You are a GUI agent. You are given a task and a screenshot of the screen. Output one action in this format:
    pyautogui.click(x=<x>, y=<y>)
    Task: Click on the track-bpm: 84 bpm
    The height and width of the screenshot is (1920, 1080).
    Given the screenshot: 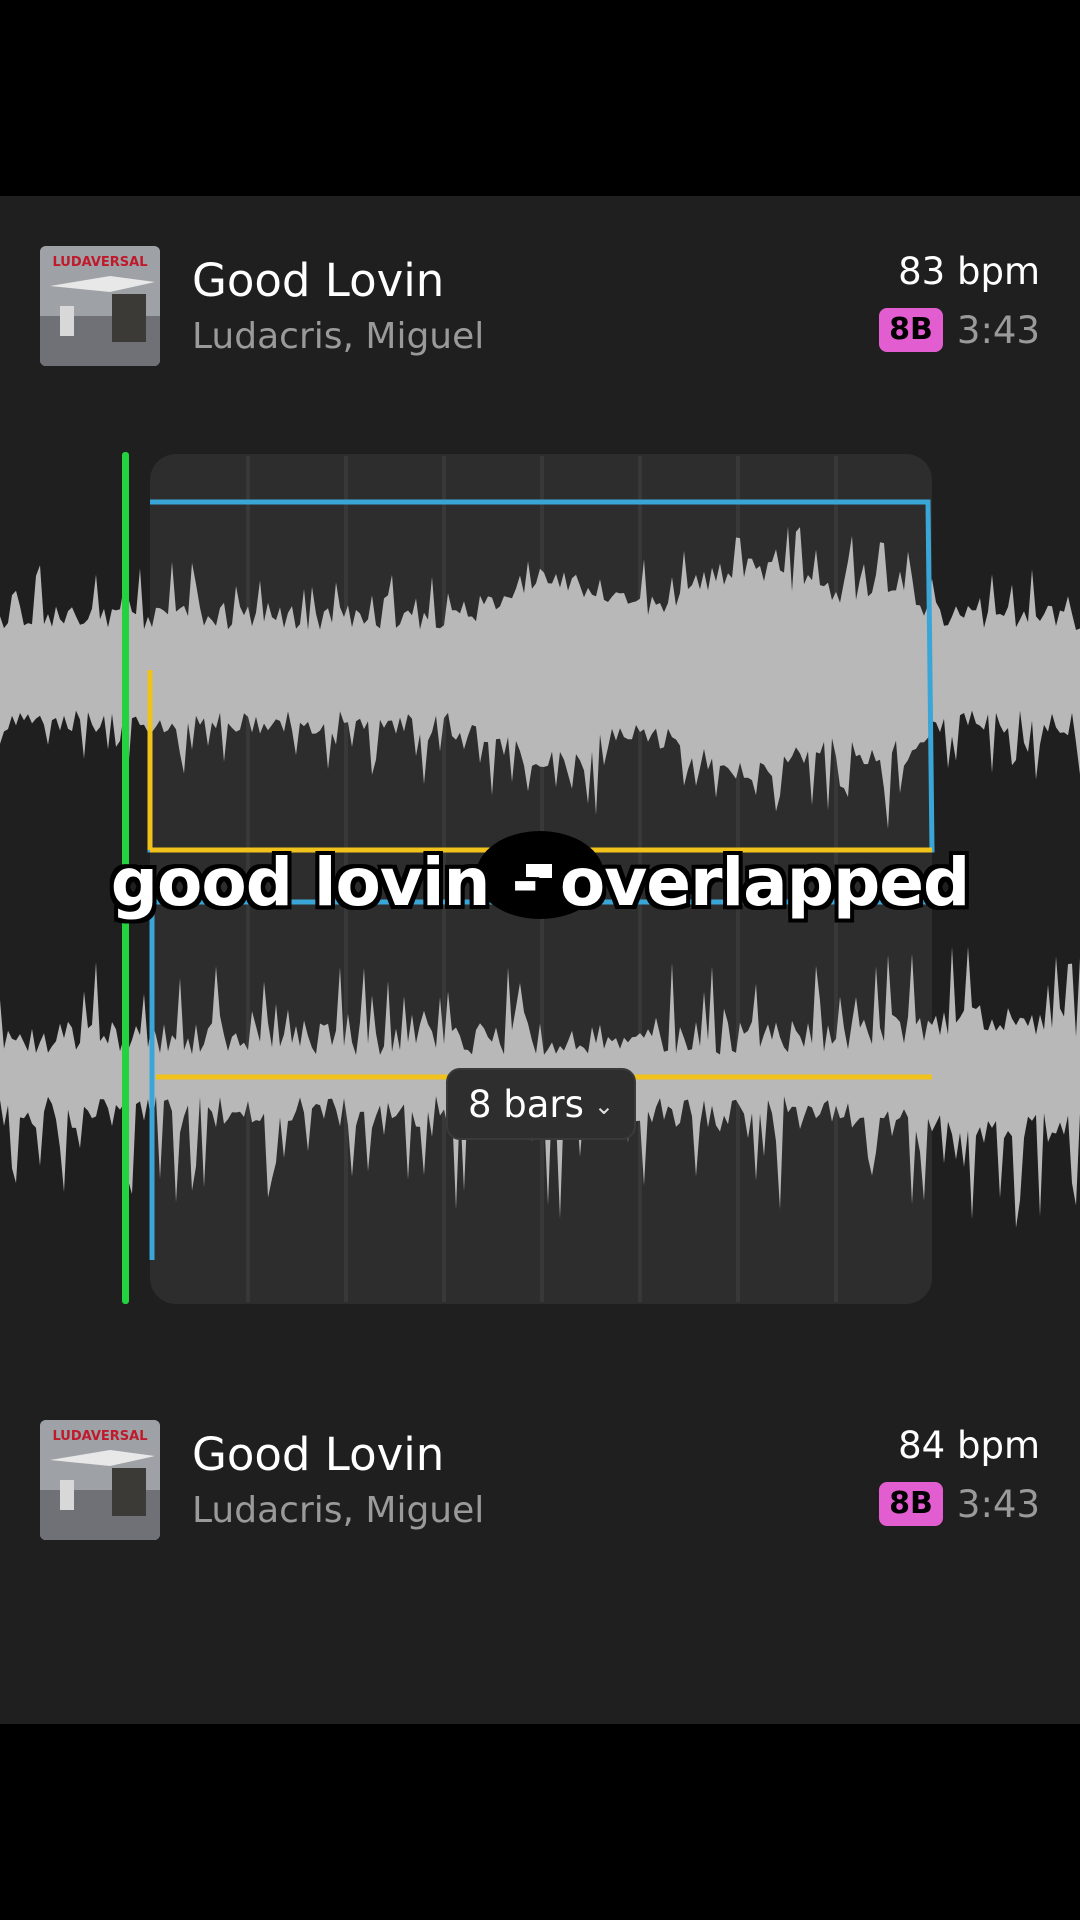 What is the action you would take?
    pyautogui.click(x=969, y=1445)
    